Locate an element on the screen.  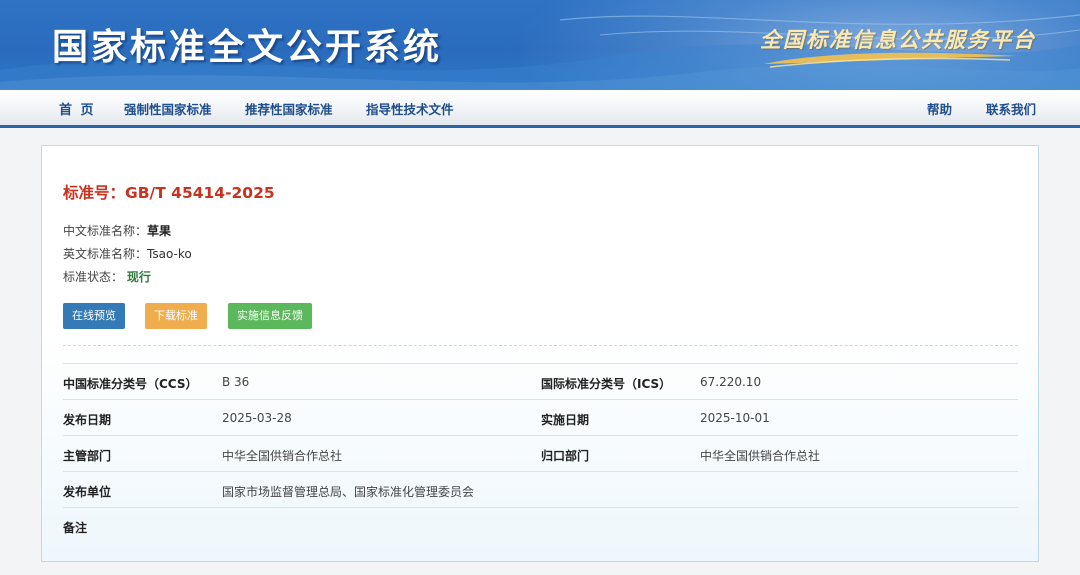
cn-name-value: 草果 is located at coordinates (159, 231).